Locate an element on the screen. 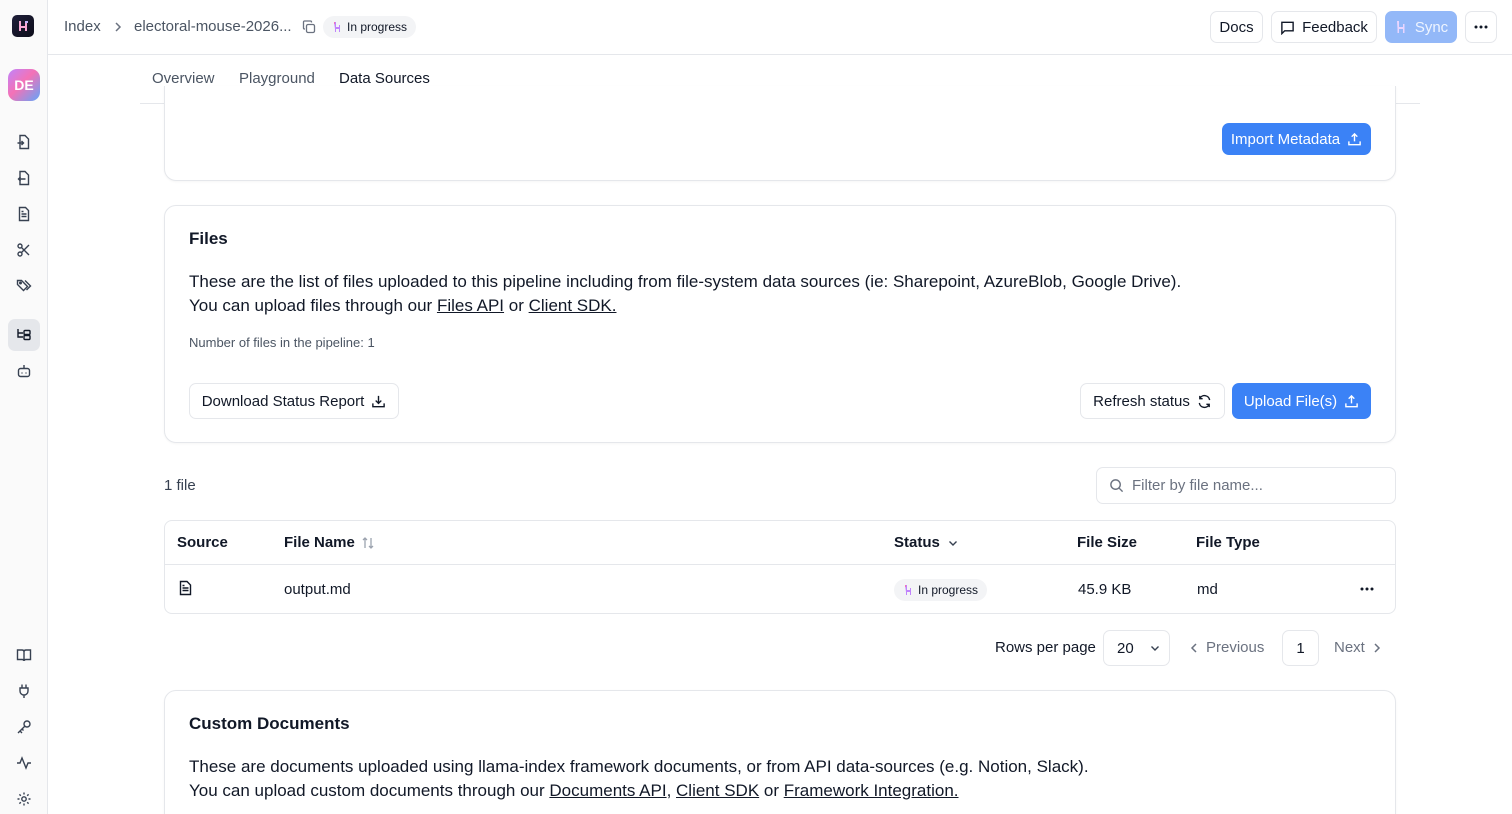 Image resolution: width=1512 pixels, height=814 pixels. refresh-label: Refresh status is located at coordinates (1141, 401).